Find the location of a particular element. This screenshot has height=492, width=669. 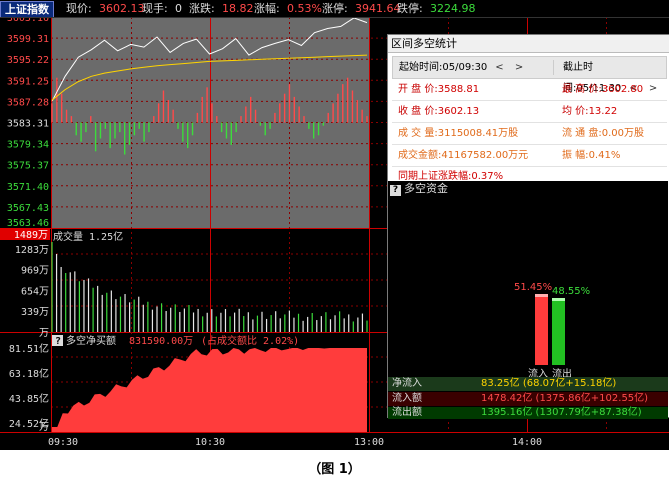

cursor-volume-tag: 1489万 is located at coordinates (31, 235).